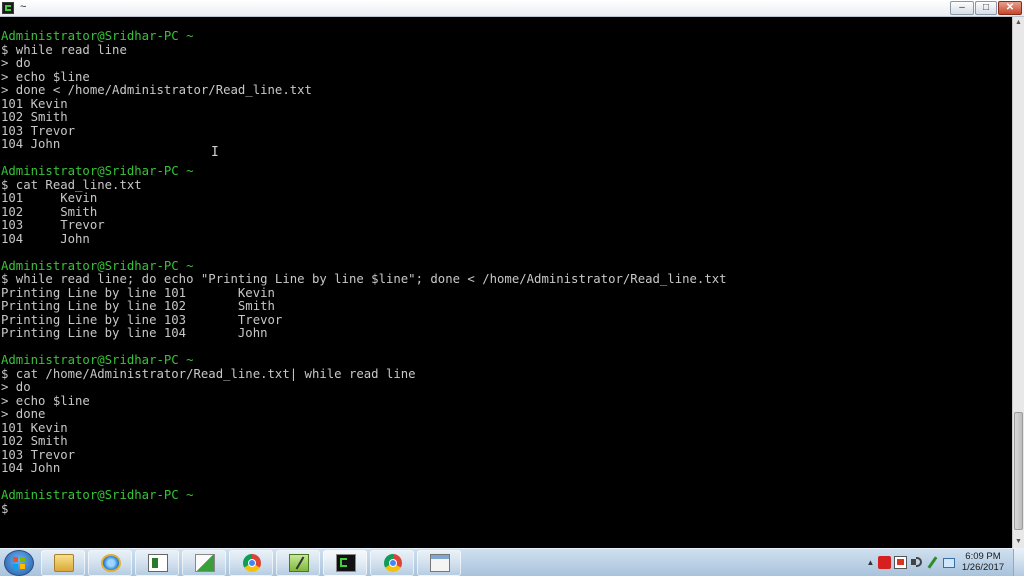  I want to click on taskbar-notepad-plus, so click(298, 563).